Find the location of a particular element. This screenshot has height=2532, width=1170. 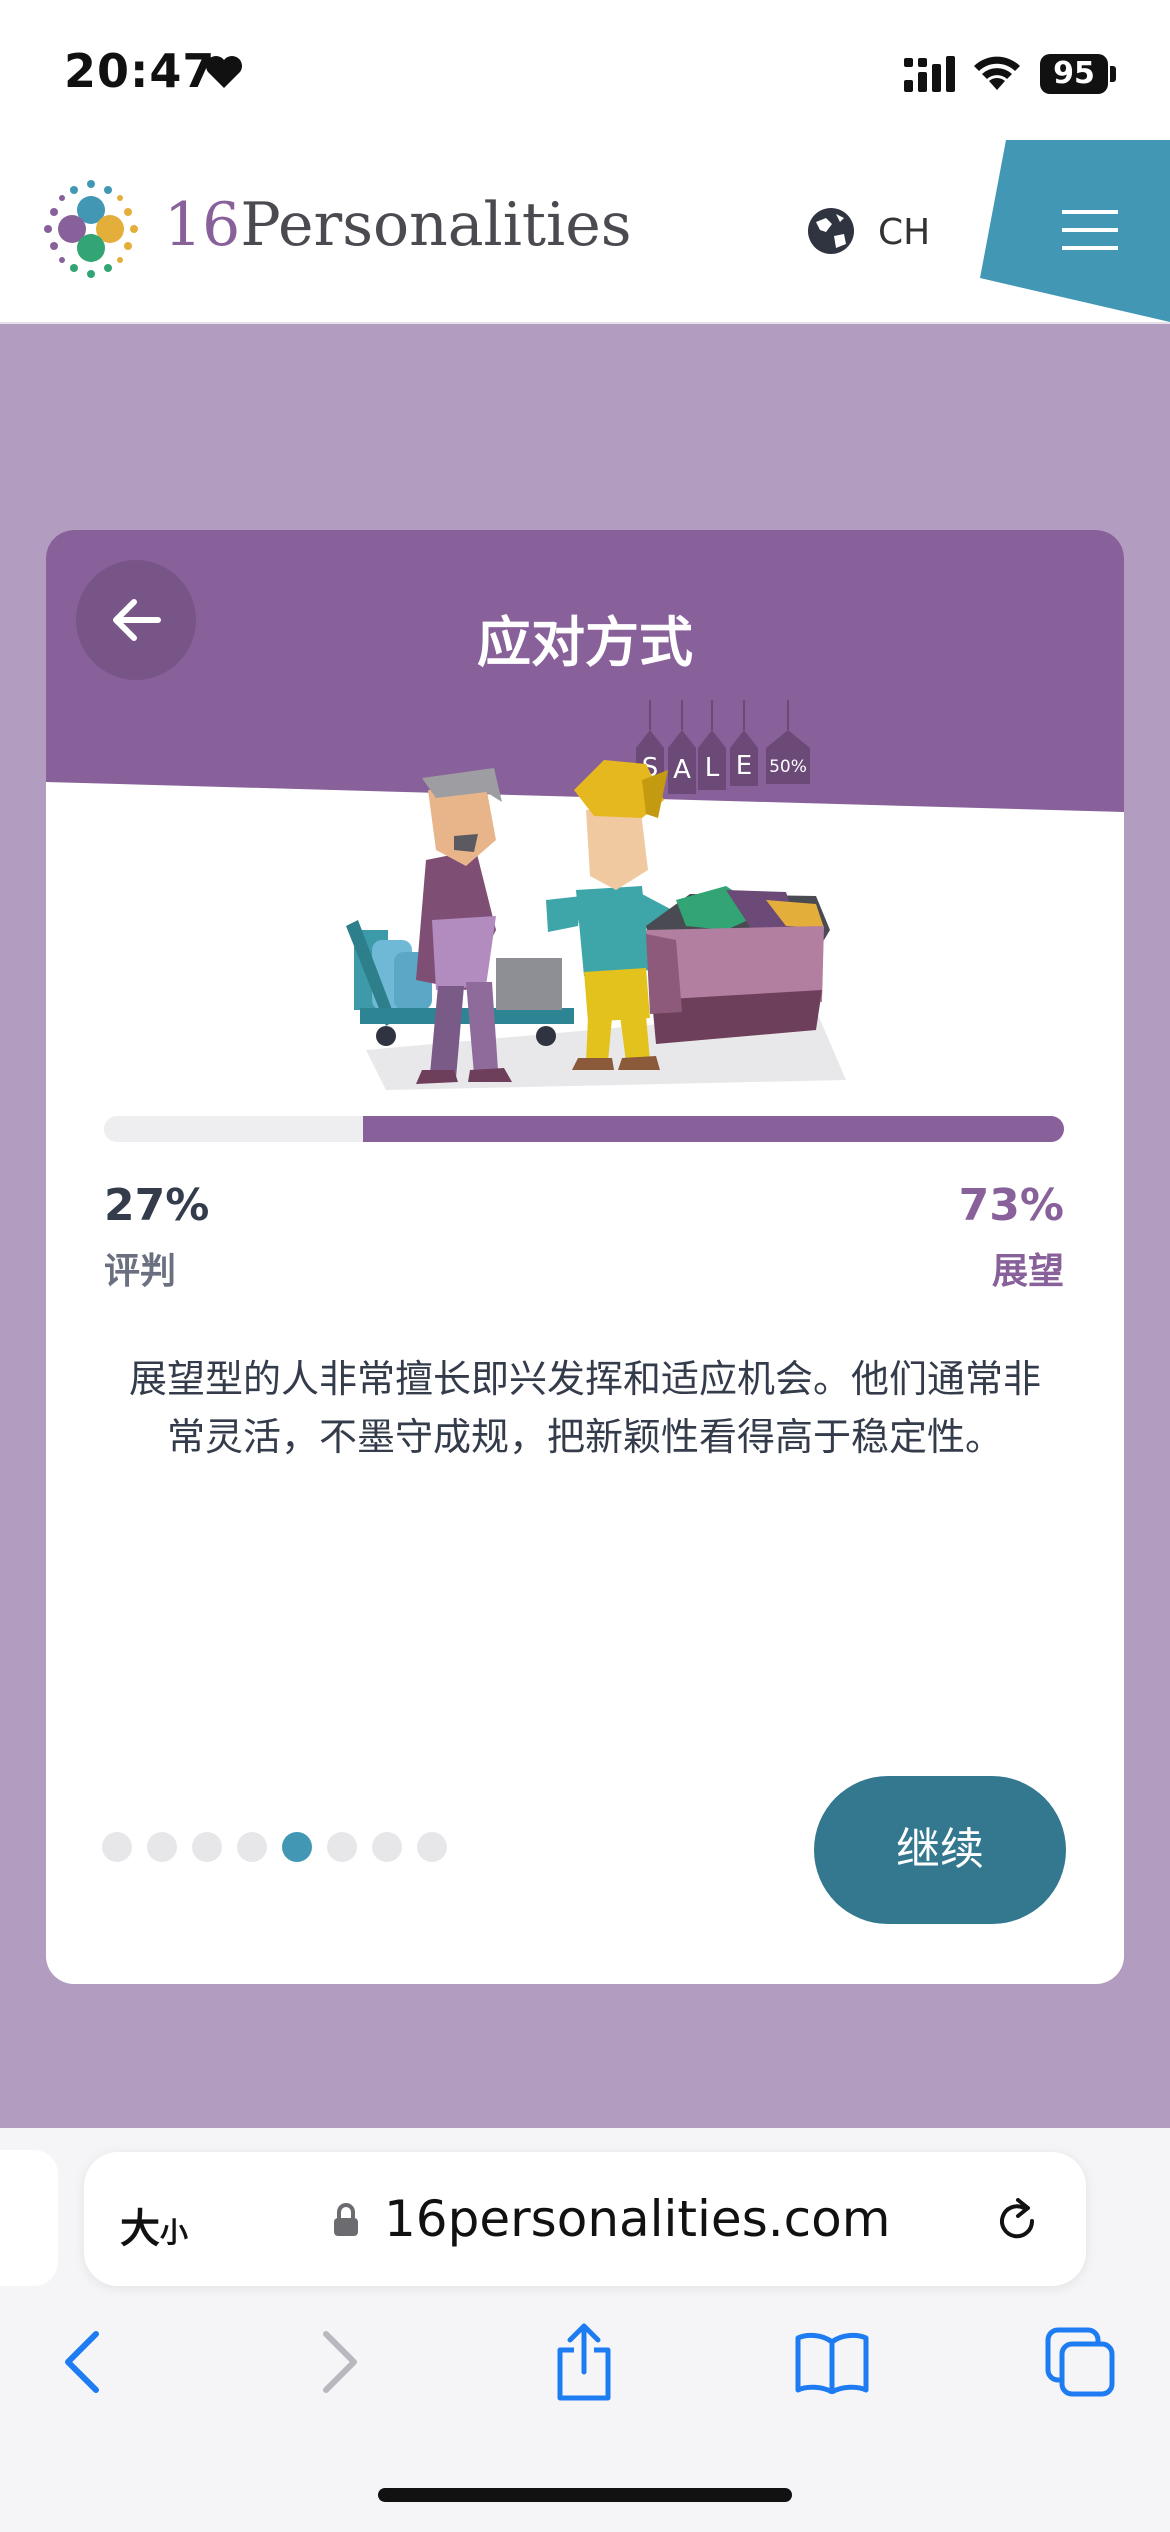

site-logo-text: 16Personalities is located at coordinates (398, 225).